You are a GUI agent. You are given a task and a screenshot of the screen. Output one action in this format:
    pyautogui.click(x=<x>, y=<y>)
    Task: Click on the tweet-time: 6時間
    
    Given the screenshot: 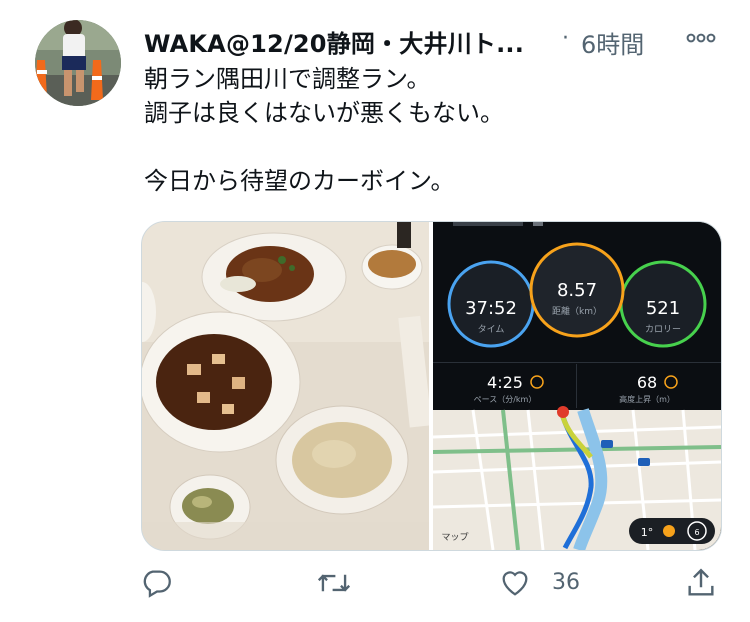 What is the action you would take?
    pyautogui.click(x=612, y=42)
    